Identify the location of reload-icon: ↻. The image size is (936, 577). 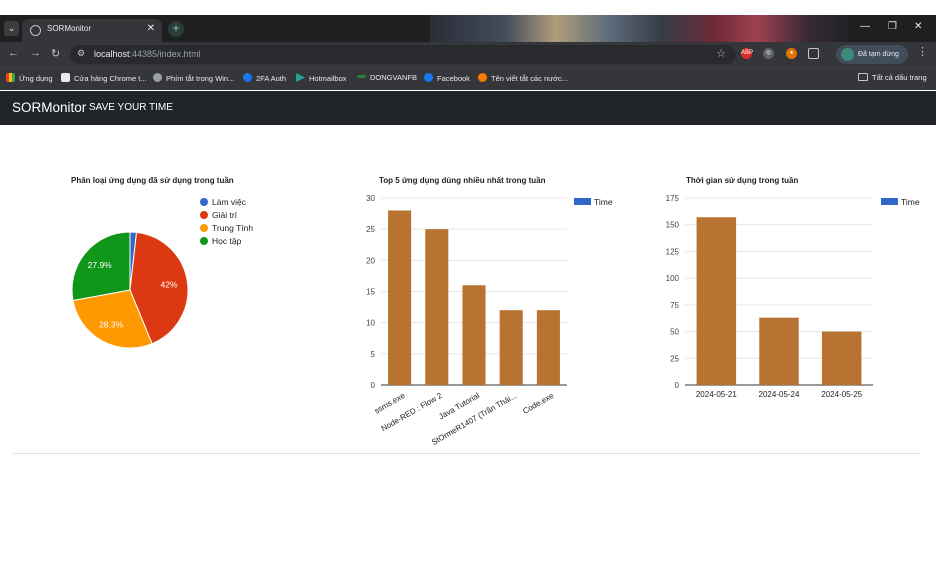
(55, 53).